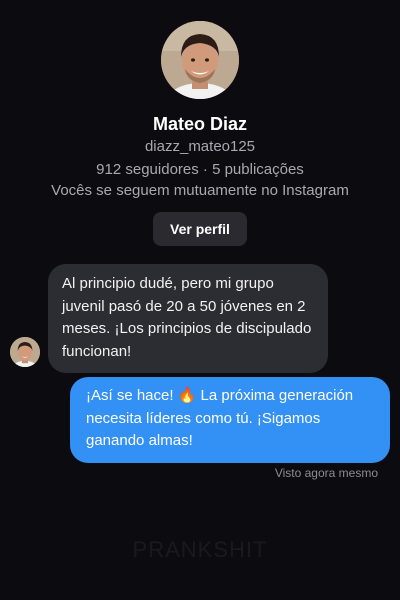 The height and width of the screenshot is (600, 400). I want to click on view-profile-button: Ver perfil, so click(200, 229).